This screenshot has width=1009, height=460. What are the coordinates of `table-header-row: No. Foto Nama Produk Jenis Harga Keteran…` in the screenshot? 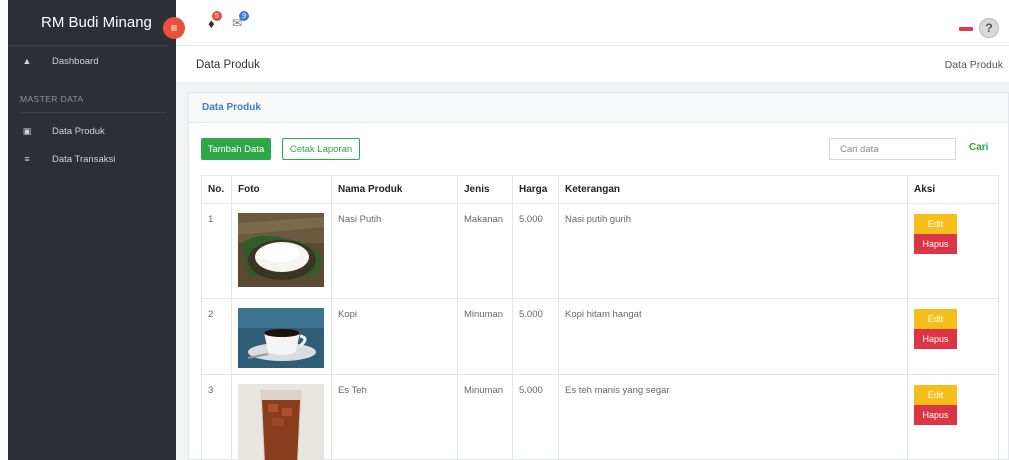 It's located at (600, 189).